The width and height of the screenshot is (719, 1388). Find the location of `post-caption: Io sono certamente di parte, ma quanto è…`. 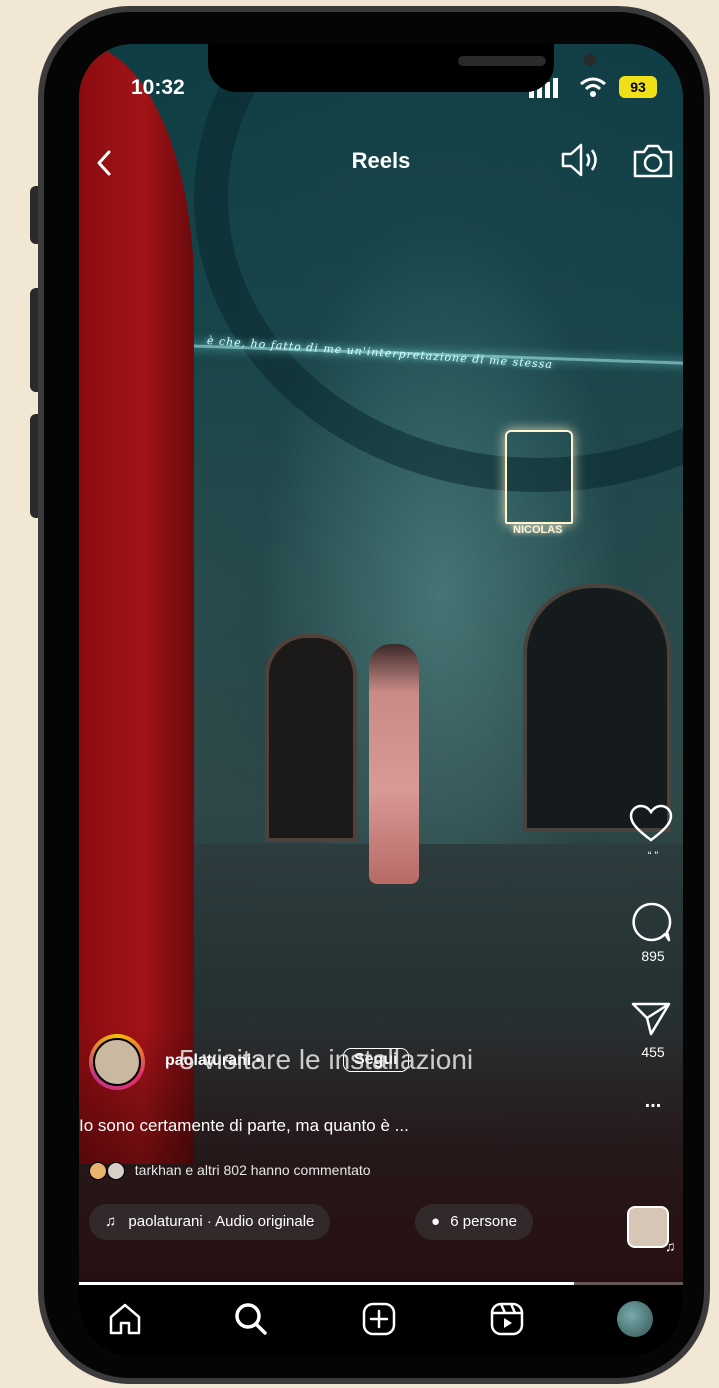

post-caption: Io sono certamente di parte, ma quanto è… is located at coordinates (244, 1126).